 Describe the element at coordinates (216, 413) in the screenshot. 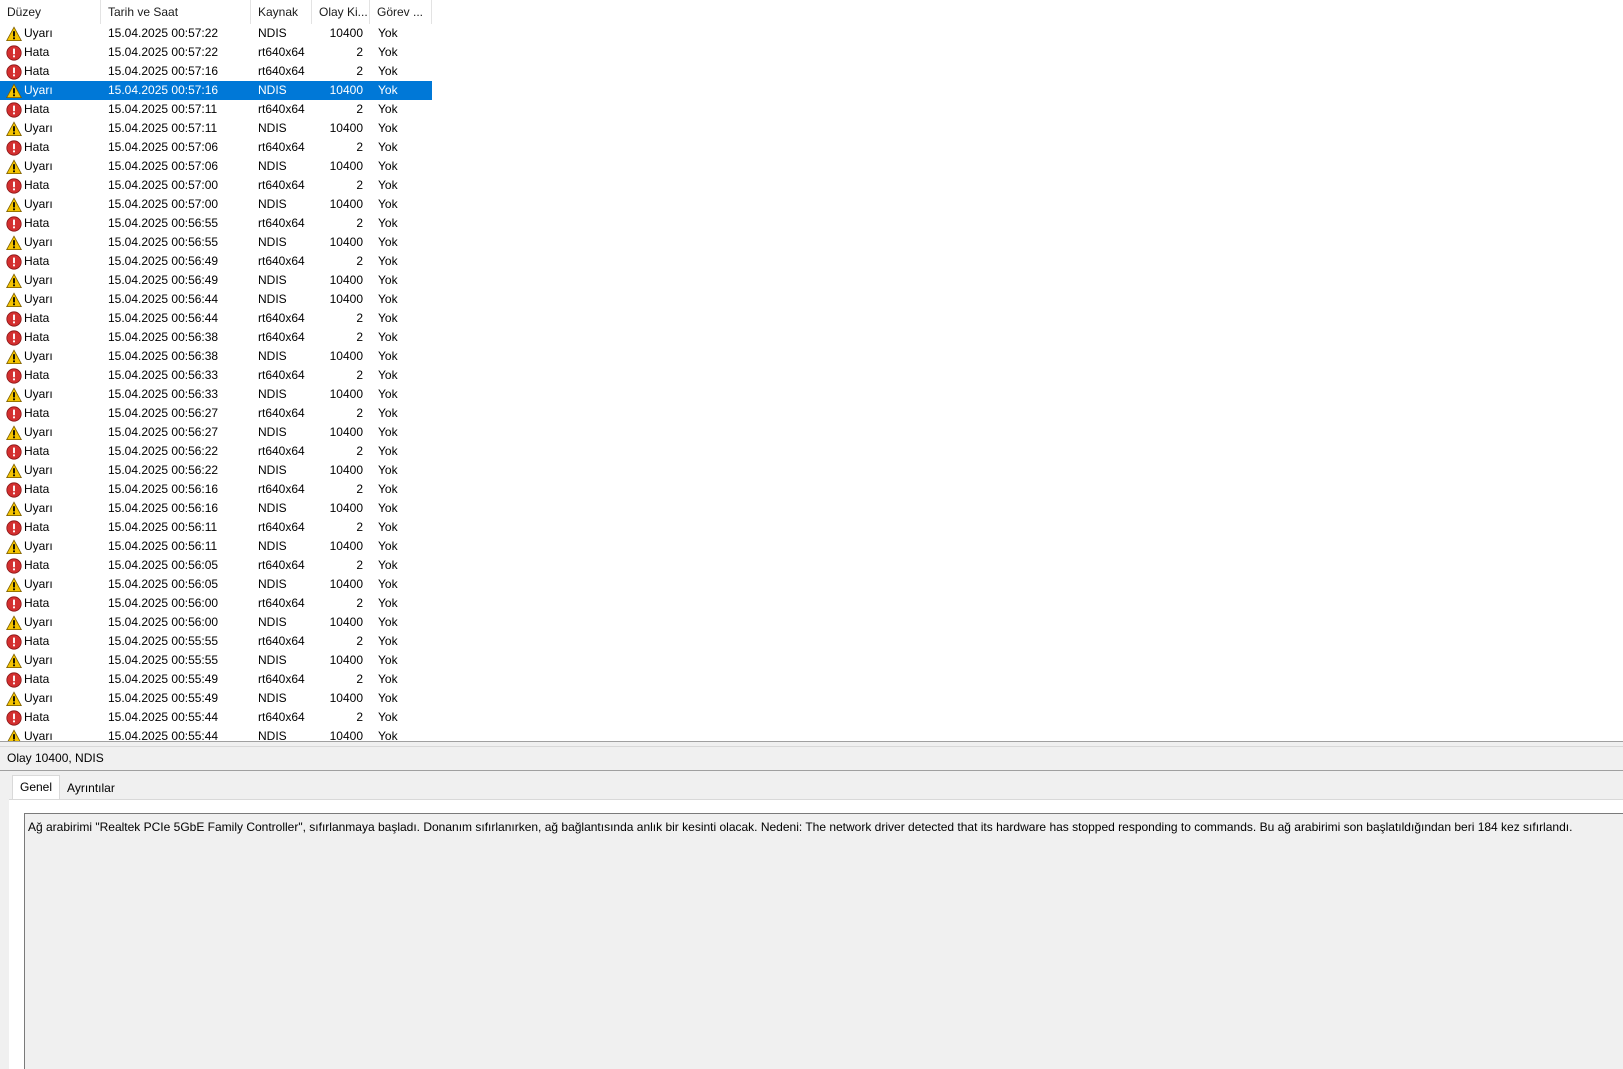

I see `table-row: Hata 15.04.2025 00:56:27 rt640x64 2 Yok` at that location.